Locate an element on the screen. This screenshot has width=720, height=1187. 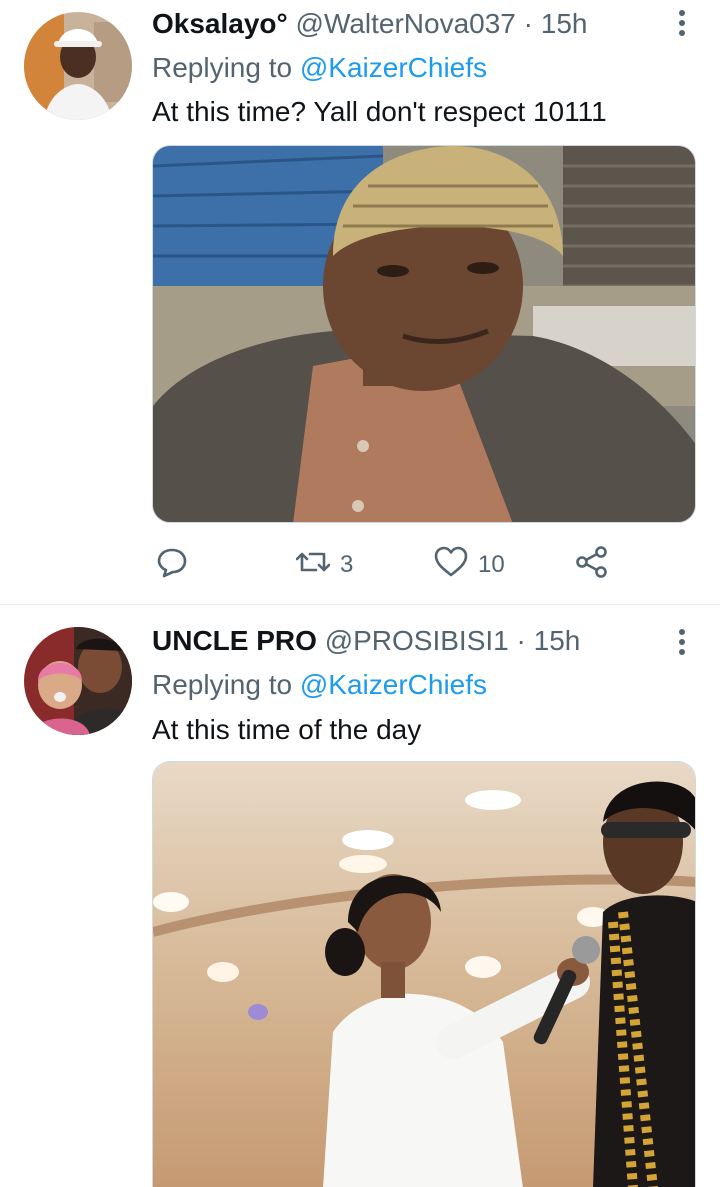
retweet-icon is located at coordinates (313, 565).